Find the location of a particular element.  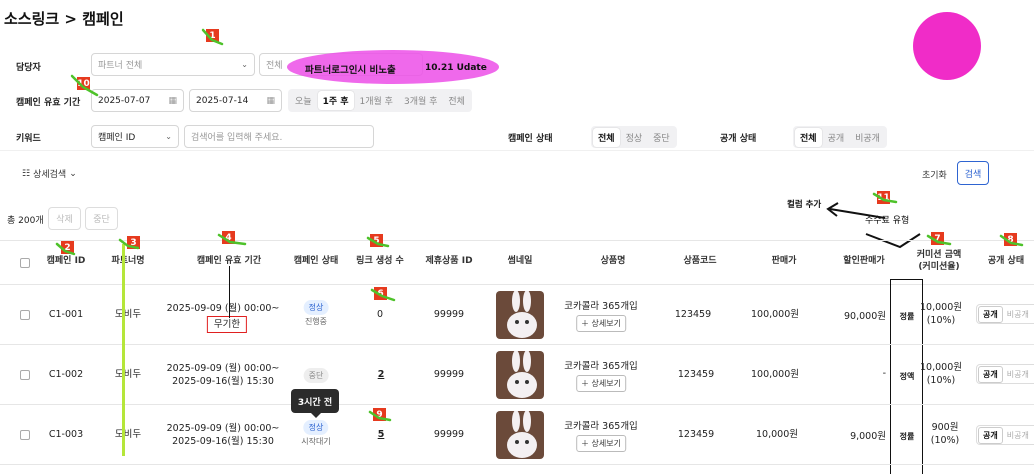

tooltip-arrow is located at coordinates (316, 415).